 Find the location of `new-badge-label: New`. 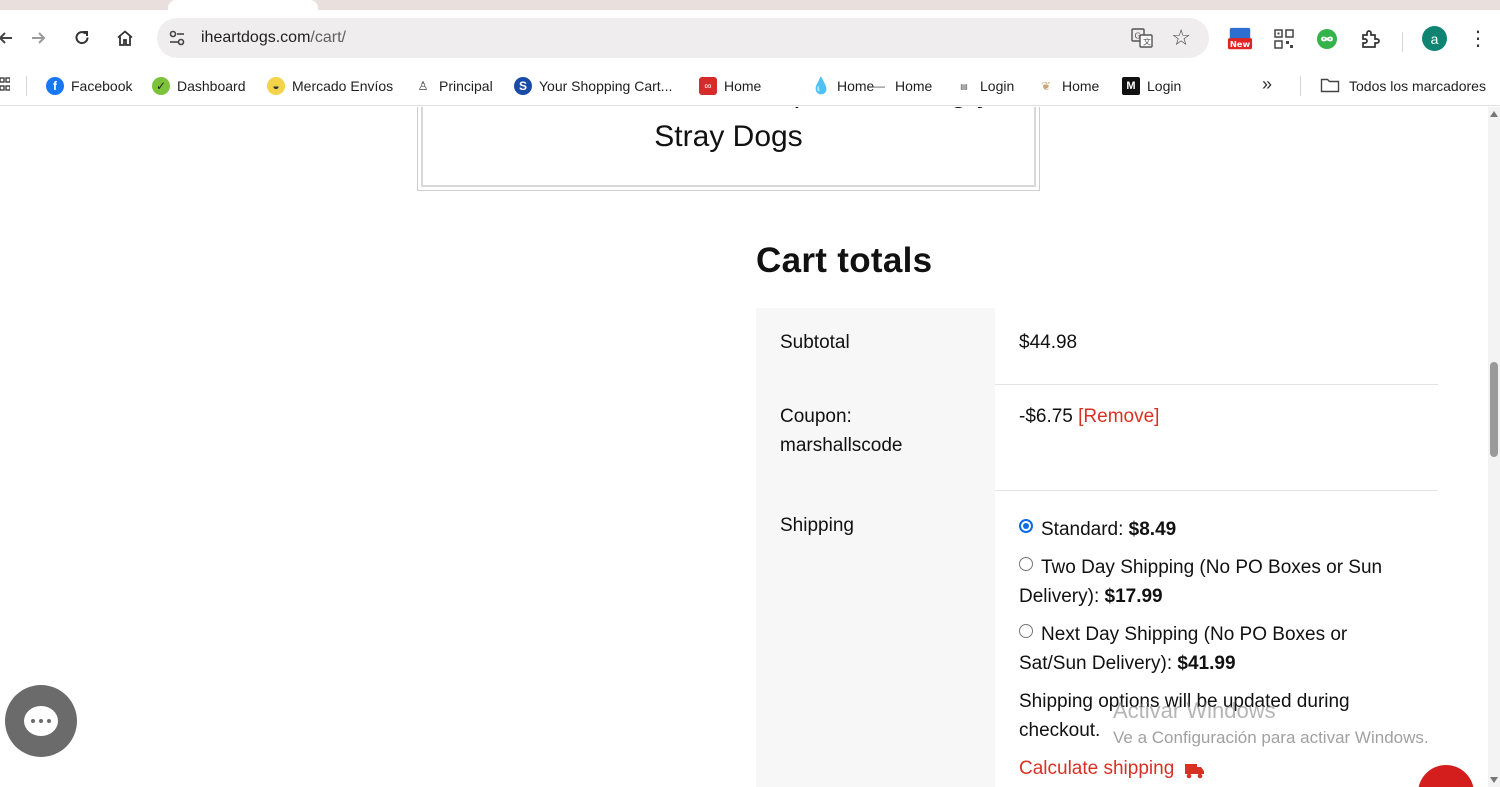

new-badge-label: New is located at coordinates (1240, 44).